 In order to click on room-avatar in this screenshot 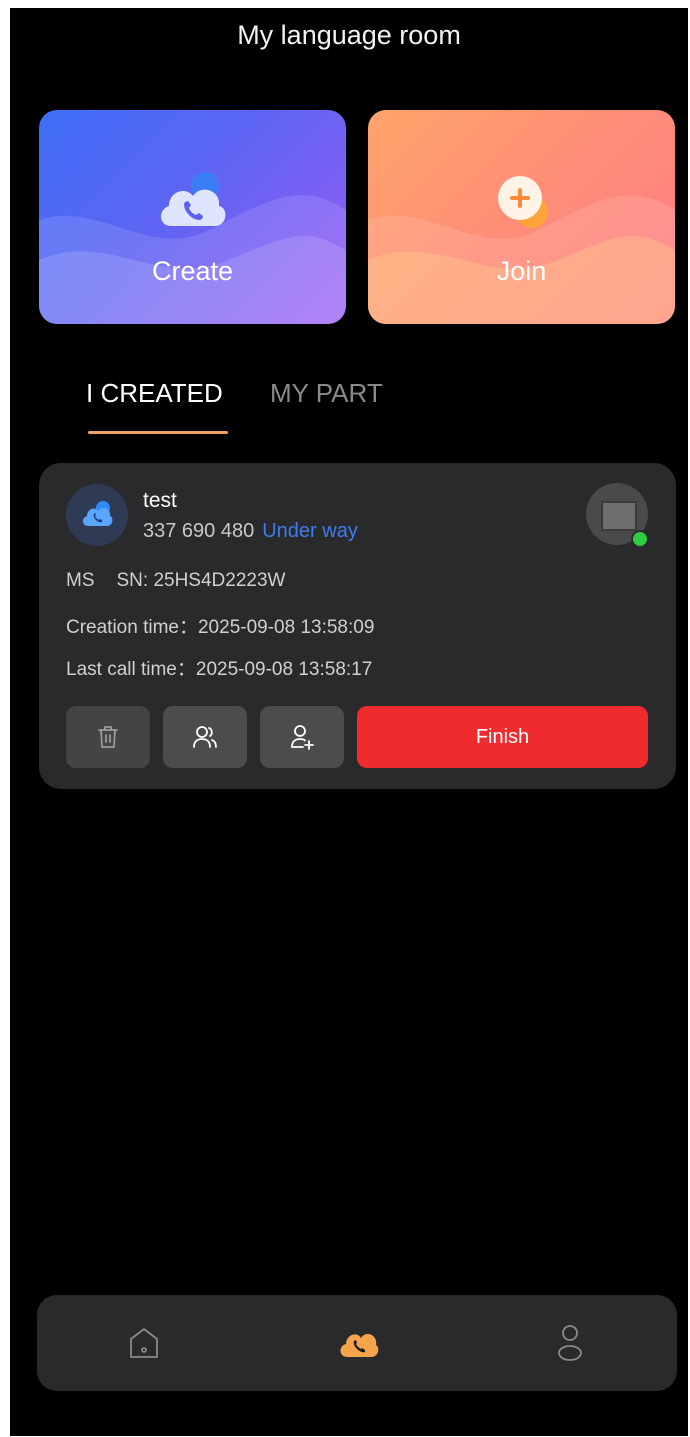, I will do `click(97, 515)`.